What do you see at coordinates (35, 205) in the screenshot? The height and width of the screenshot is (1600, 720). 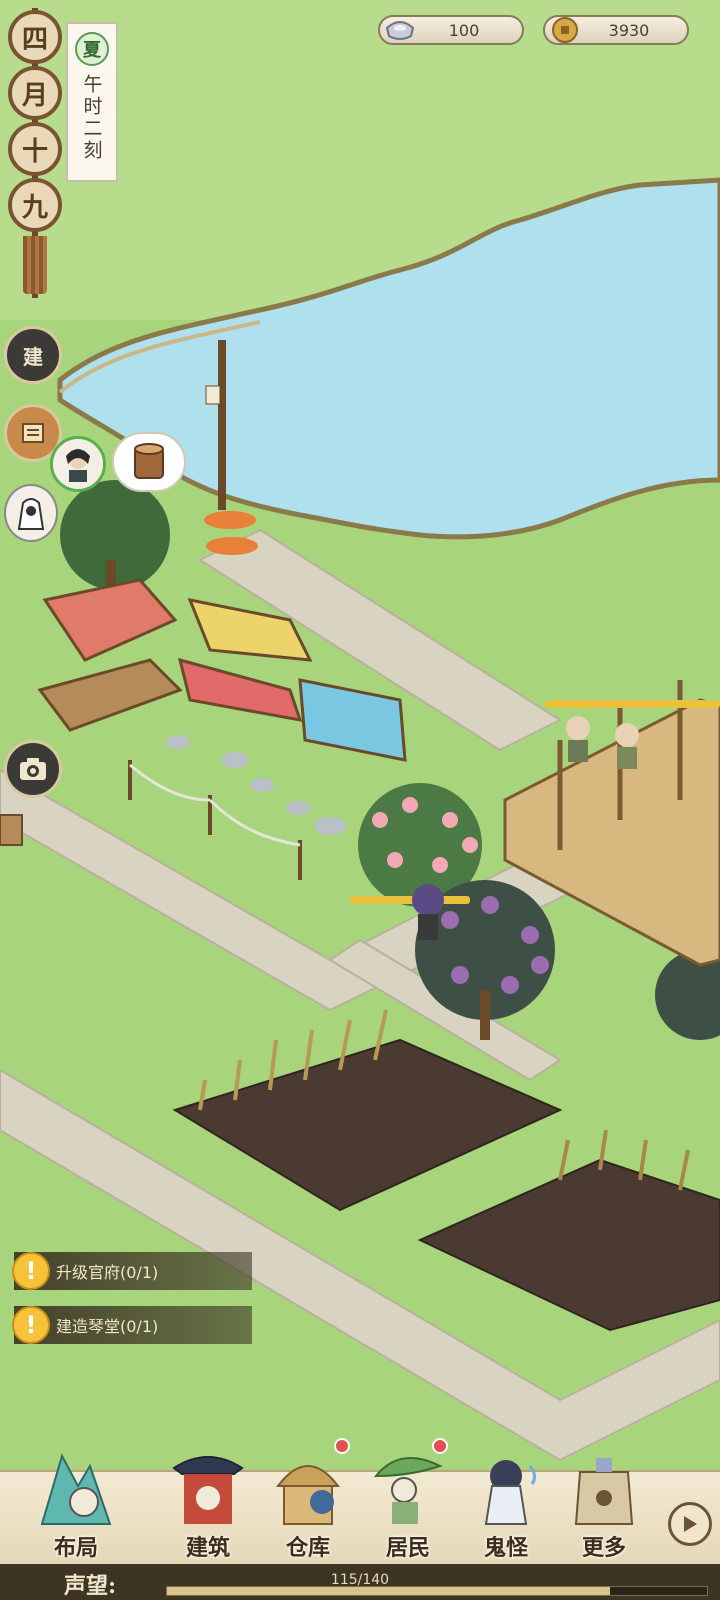 I see `date-char: 九` at bounding box center [35, 205].